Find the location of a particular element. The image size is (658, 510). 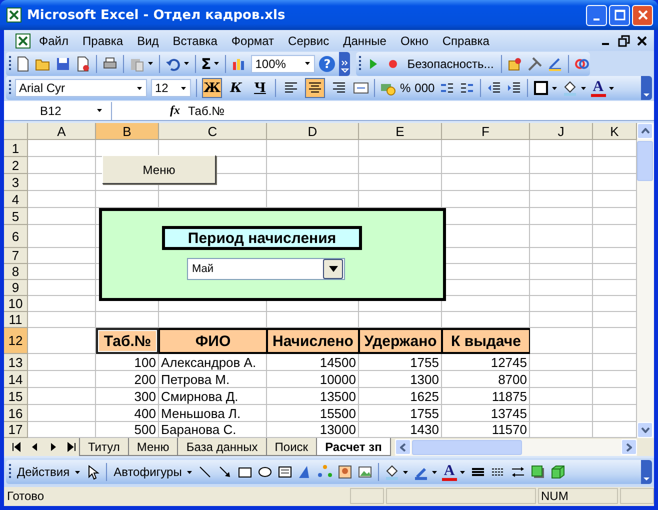

row-header: 12 is located at coordinates (16, 341).